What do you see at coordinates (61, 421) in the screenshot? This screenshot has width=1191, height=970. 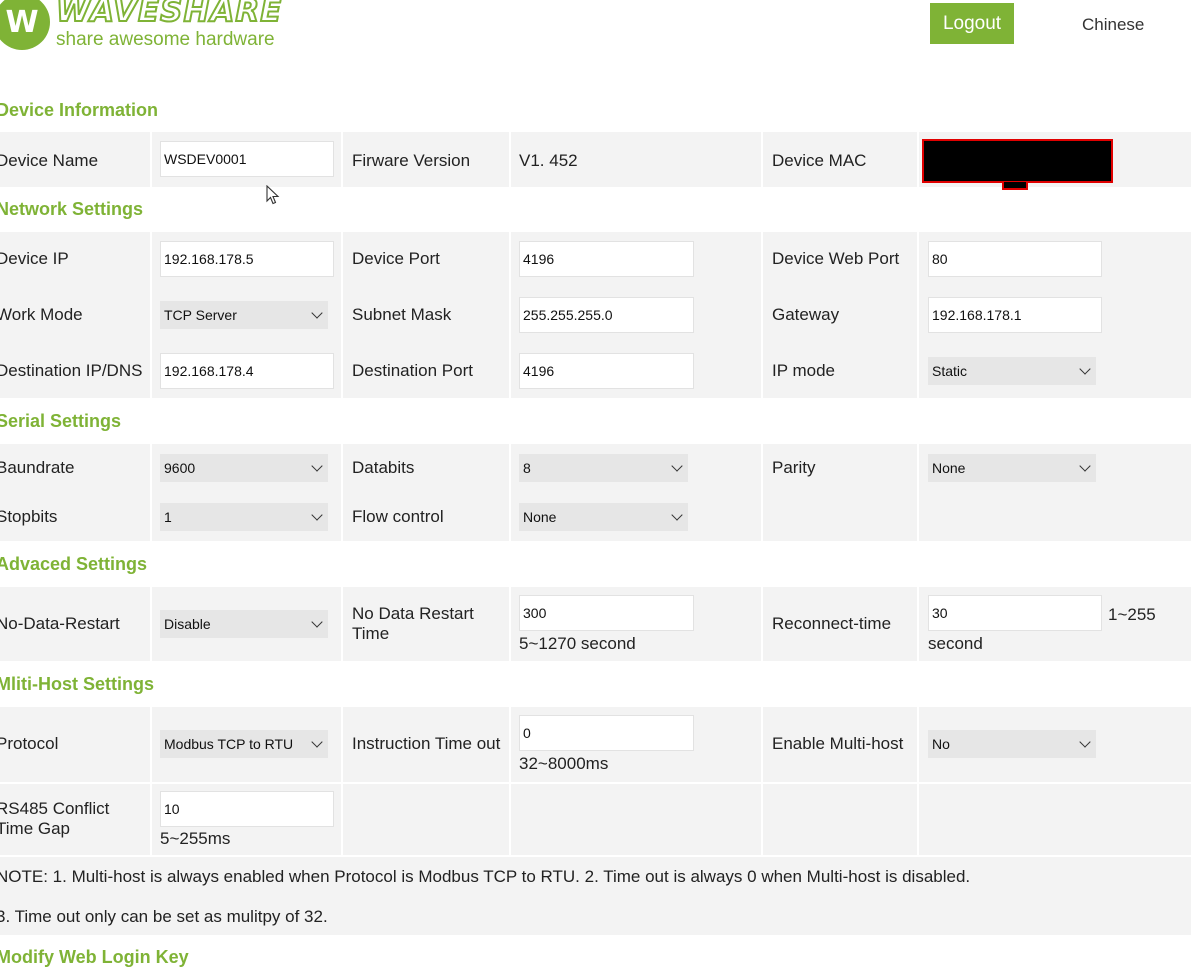 I see `section-title-serial-settings: Serial Settings` at bounding box center [61, 421].